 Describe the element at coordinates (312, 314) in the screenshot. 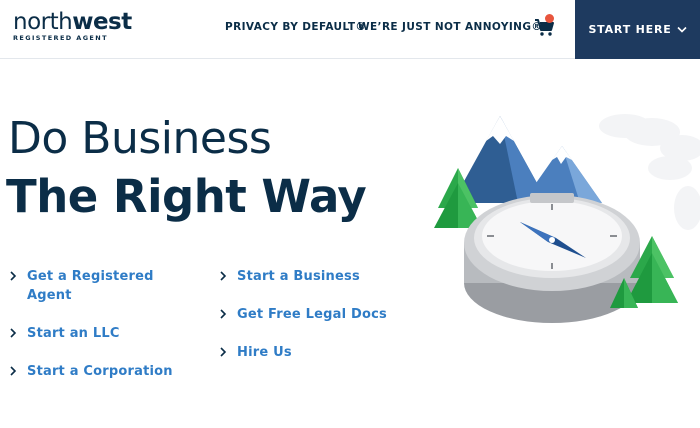

I see `link-label: Get Free Legal Docs` at that location.